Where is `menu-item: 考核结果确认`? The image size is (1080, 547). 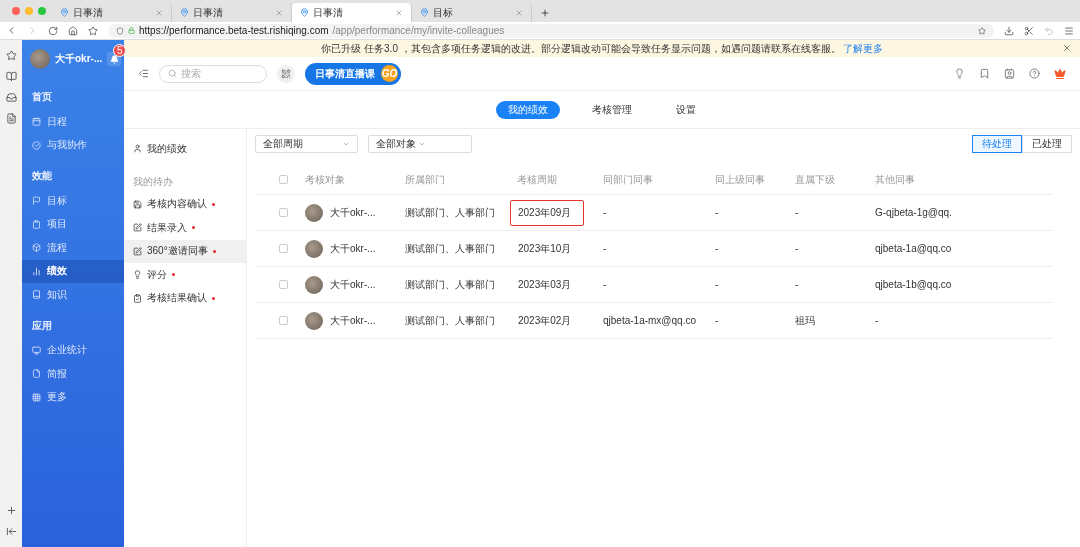
menu-item: 考核结果确认 is located at coordinates (185, 298).